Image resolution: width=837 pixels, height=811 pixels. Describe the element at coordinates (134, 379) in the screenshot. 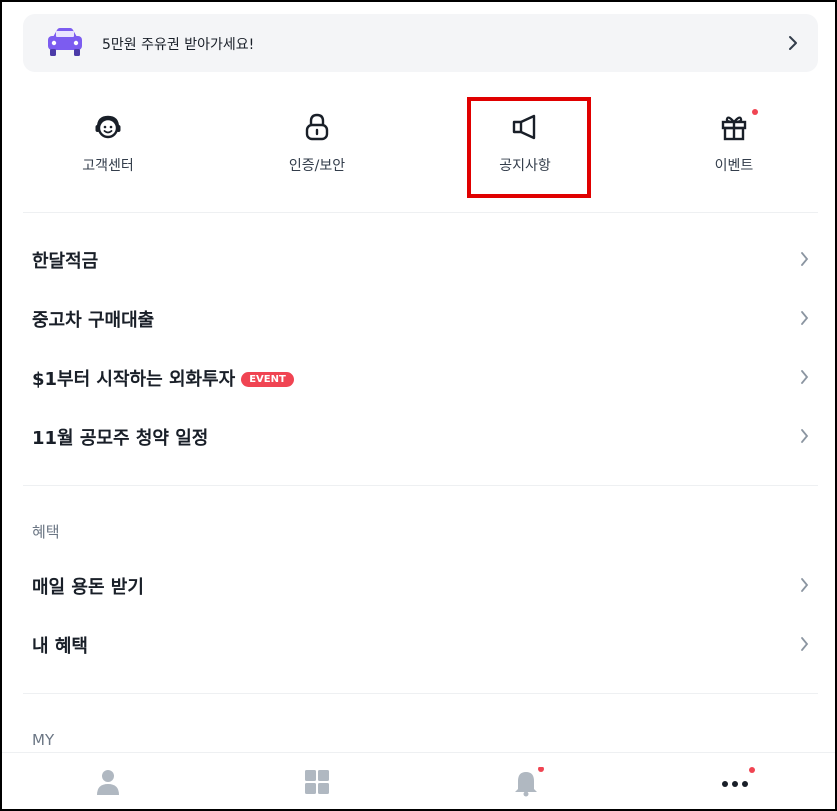

I see `menu-item-label: $1부터 시작하는 외화투자` at that location.